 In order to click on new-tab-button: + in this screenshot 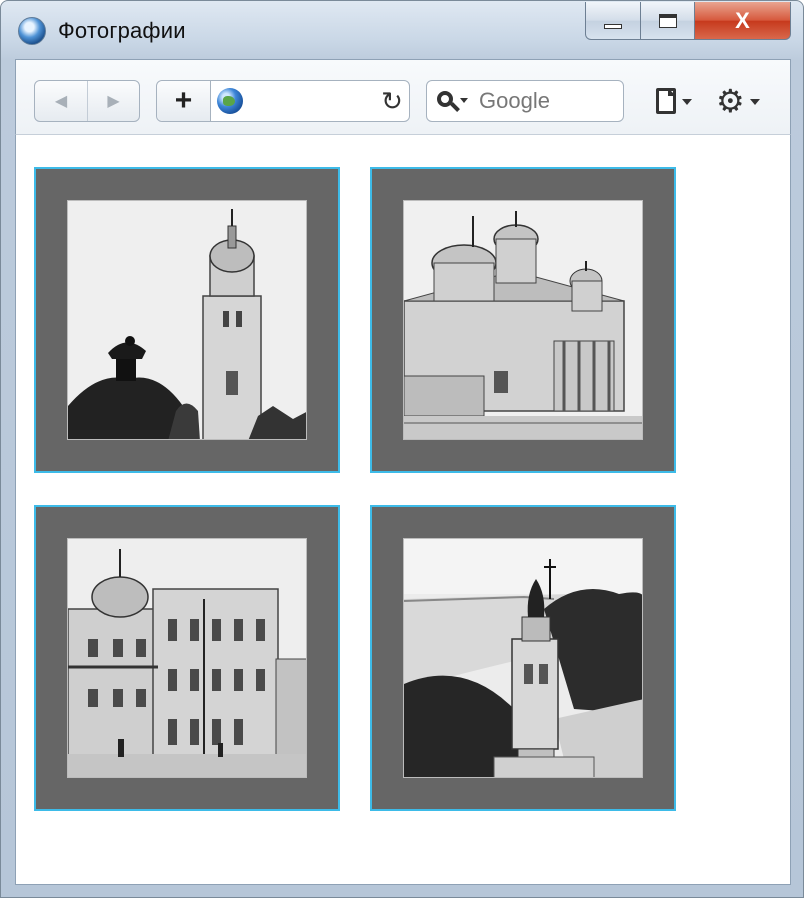, I will do `click(184, 101)`.